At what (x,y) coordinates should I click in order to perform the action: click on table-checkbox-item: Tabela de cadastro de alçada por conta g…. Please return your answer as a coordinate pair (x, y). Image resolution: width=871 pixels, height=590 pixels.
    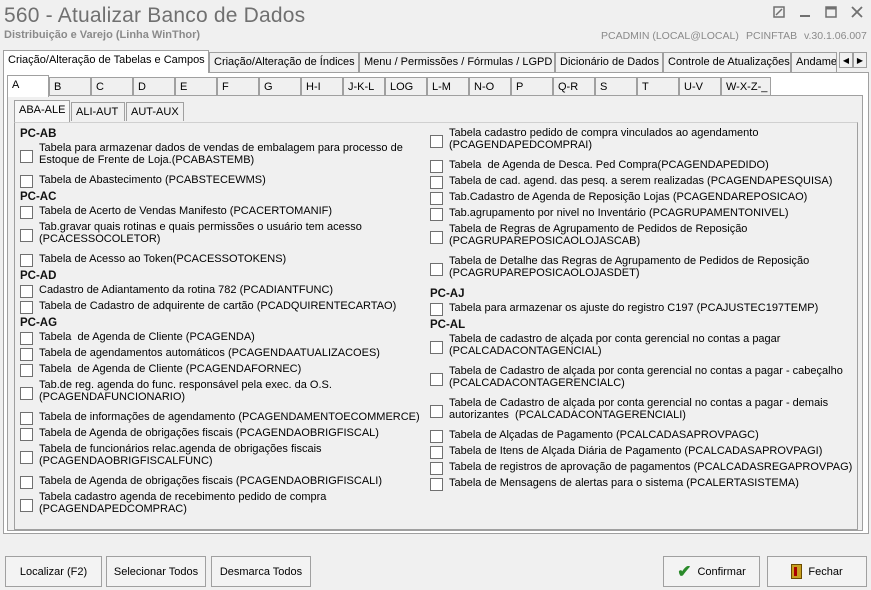
    Looking at the image, I should click on (642, 349).